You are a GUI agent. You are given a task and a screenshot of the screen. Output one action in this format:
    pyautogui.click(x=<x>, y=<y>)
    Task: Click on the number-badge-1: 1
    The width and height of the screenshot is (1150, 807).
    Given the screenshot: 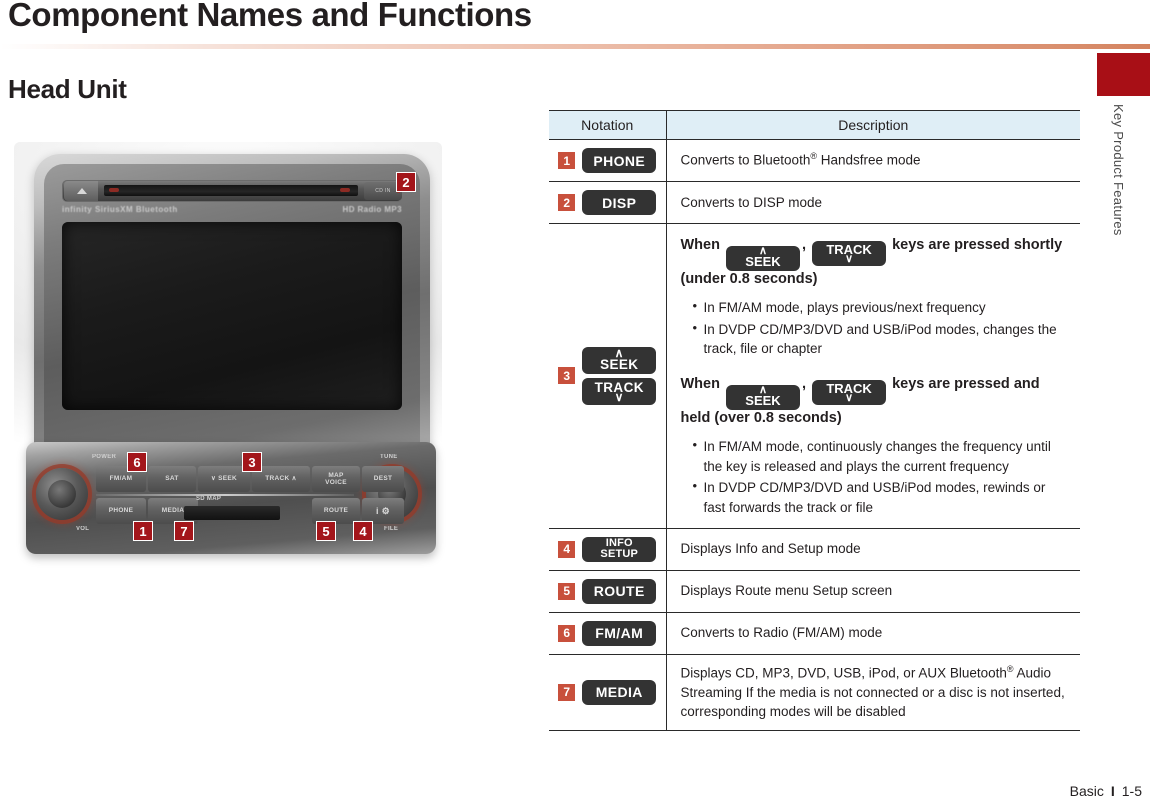 What is the action you would take?
    pyautogui.click(x=567, y=160)
    